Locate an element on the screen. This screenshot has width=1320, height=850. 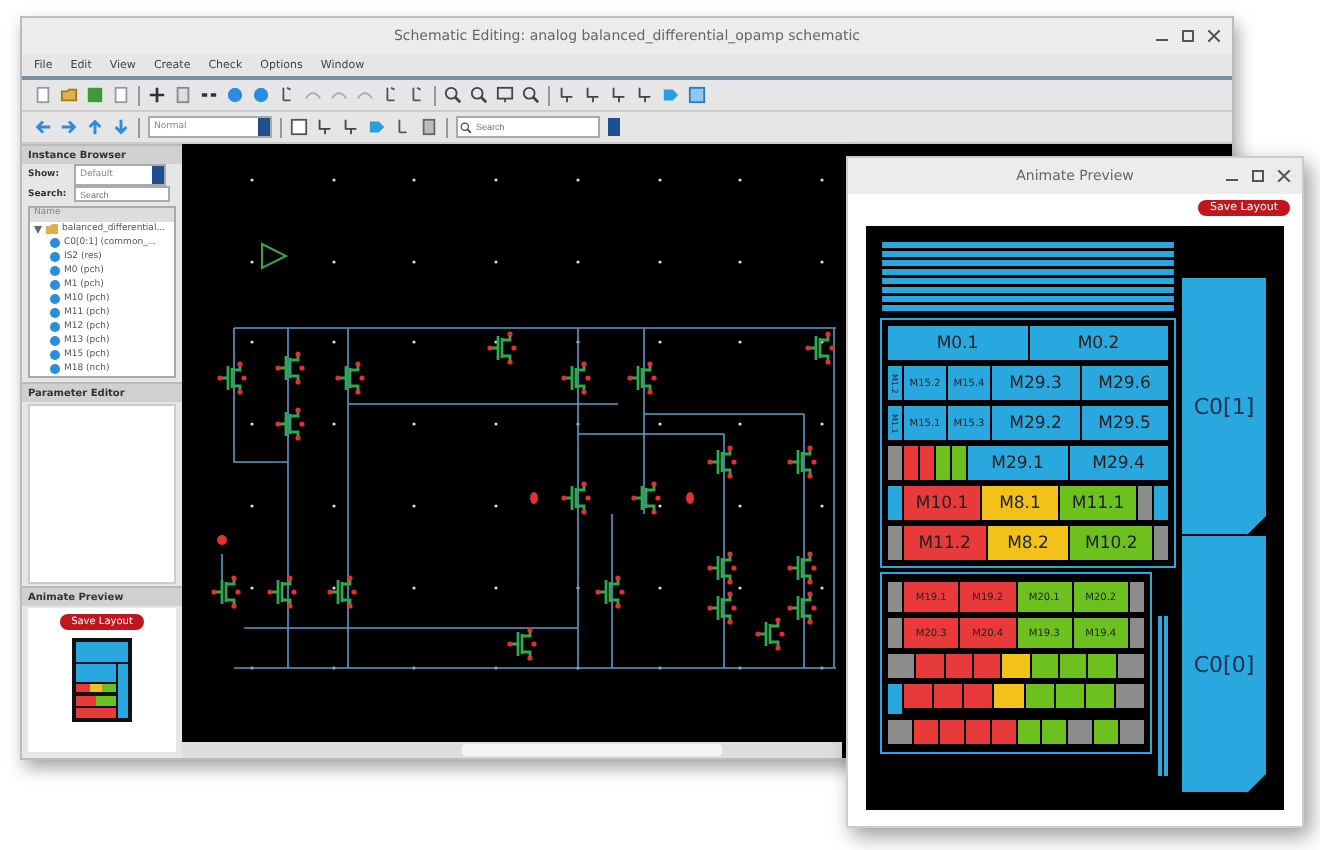
layout-thumbnail-drawing is located at coordinates (102, 680).